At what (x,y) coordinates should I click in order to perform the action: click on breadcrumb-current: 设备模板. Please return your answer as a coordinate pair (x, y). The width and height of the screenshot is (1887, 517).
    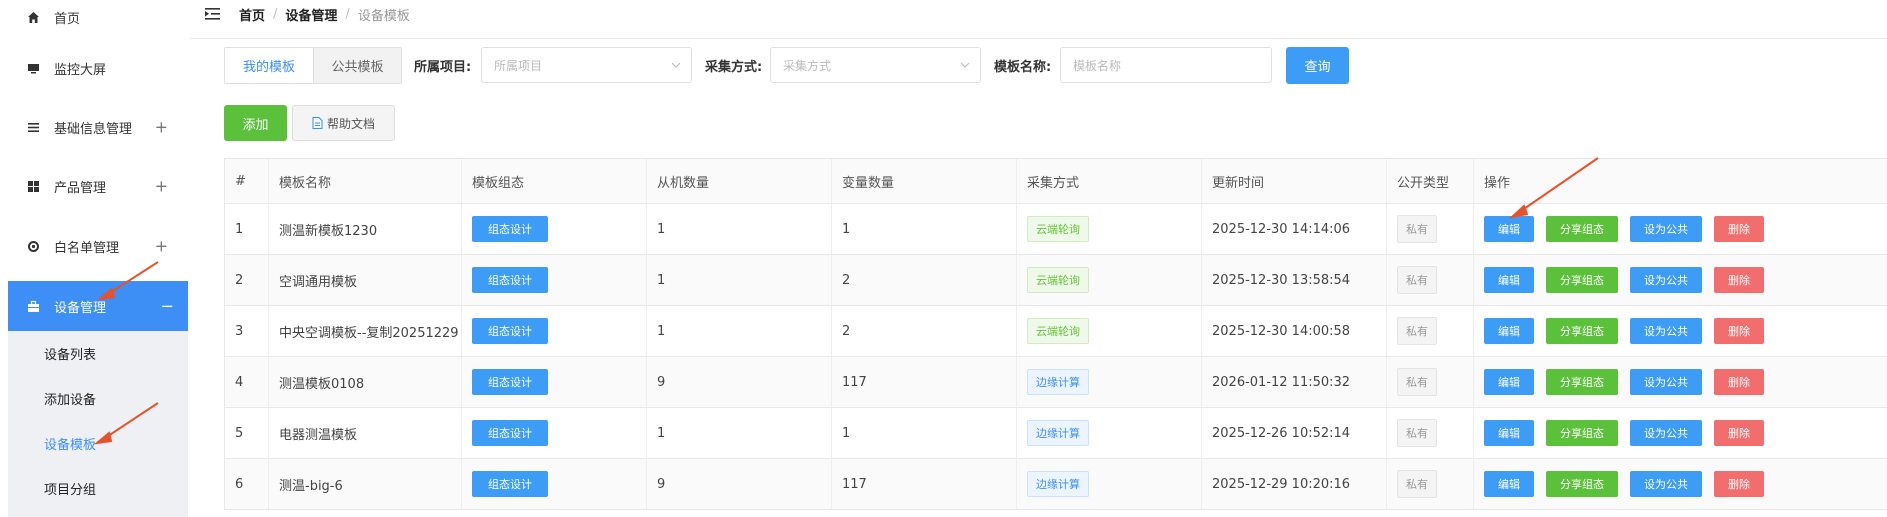
    Looking at the image, I should click on (383, 16).